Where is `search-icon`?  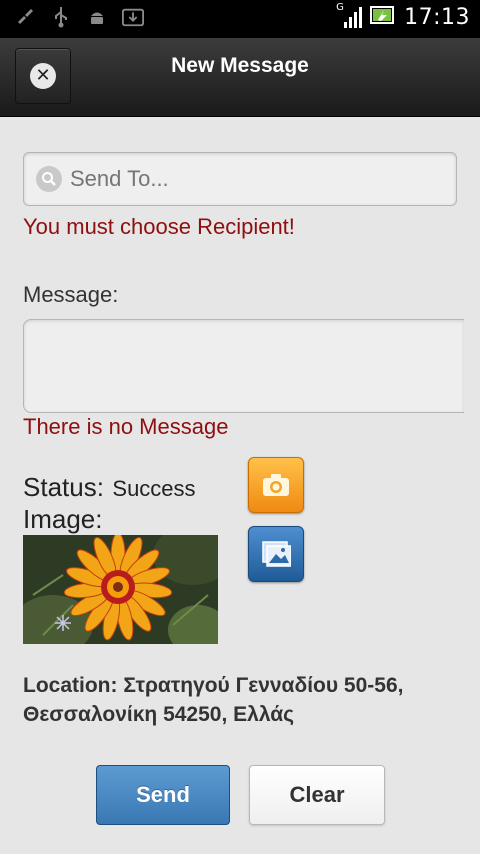 search-icon is located at coordinates (49, 179).